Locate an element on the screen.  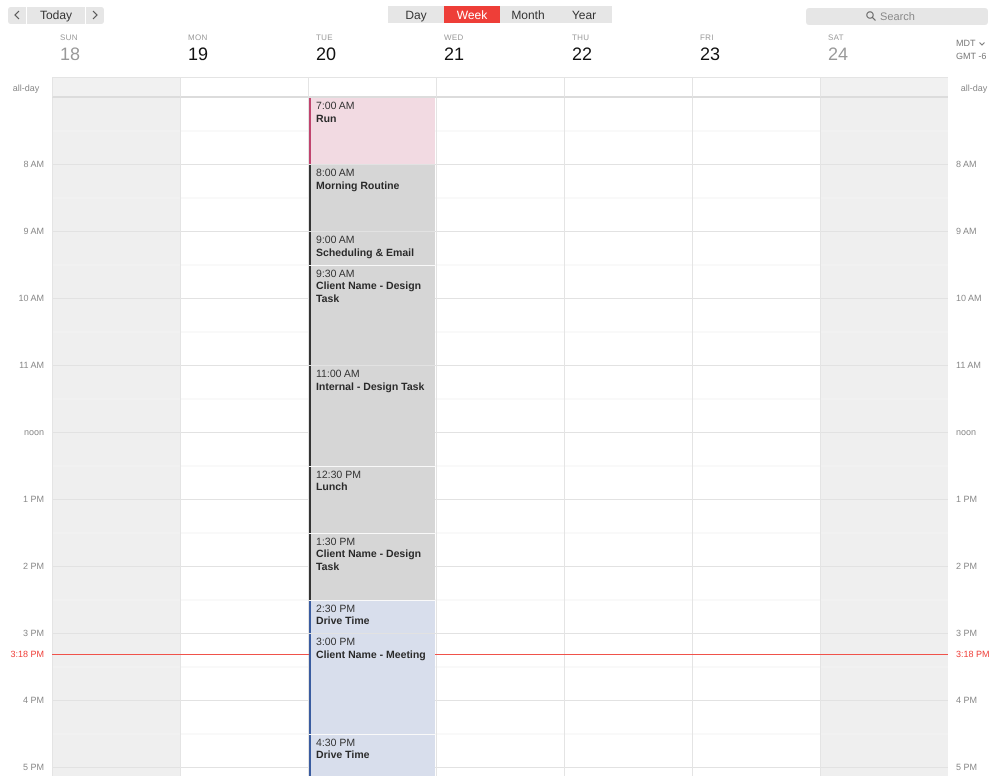
event-title: Lunch is located at coordinates (332, 487).